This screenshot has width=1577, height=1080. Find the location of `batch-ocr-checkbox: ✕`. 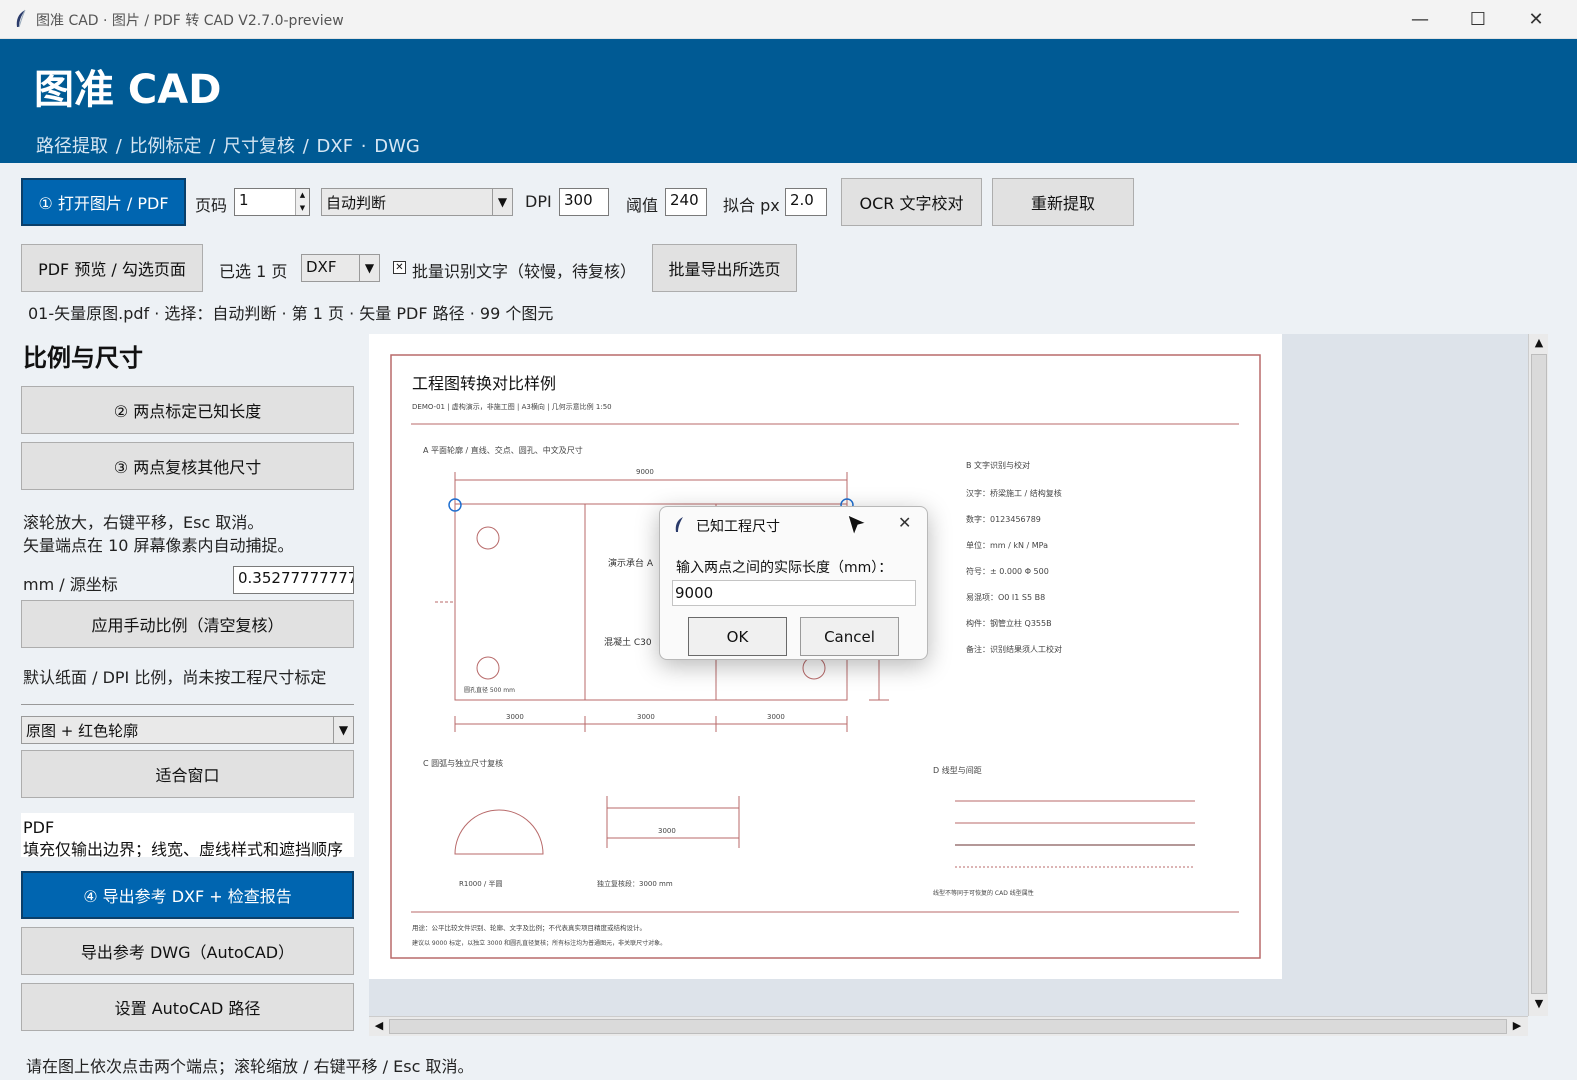

batch-ocr-checkbox: ✕ is located at coordinates (399, 267).